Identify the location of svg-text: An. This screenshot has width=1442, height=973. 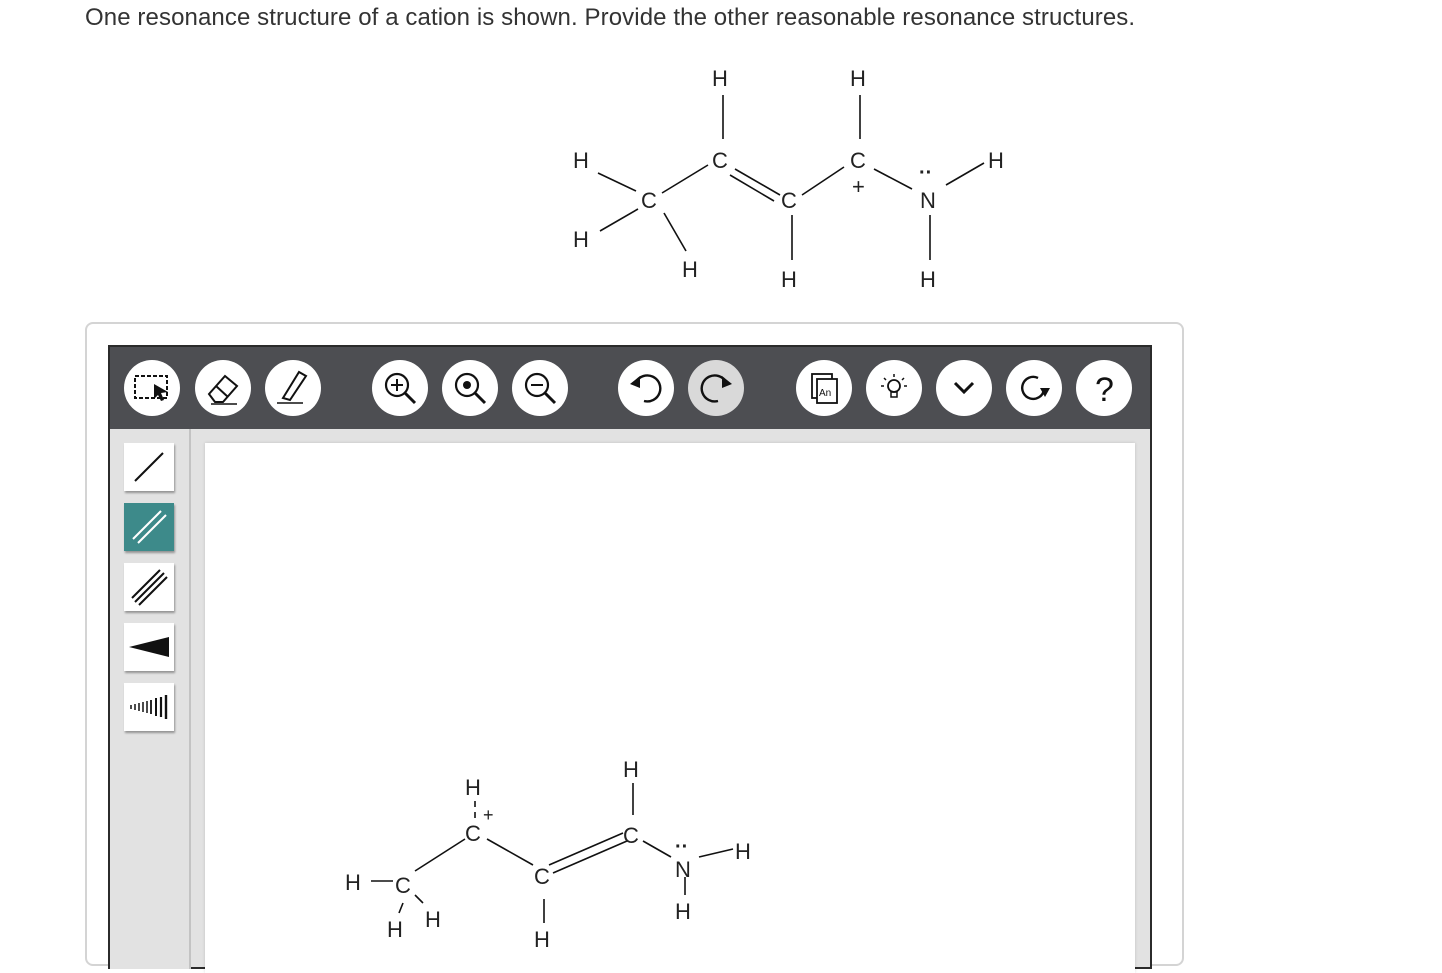
(825, 393).